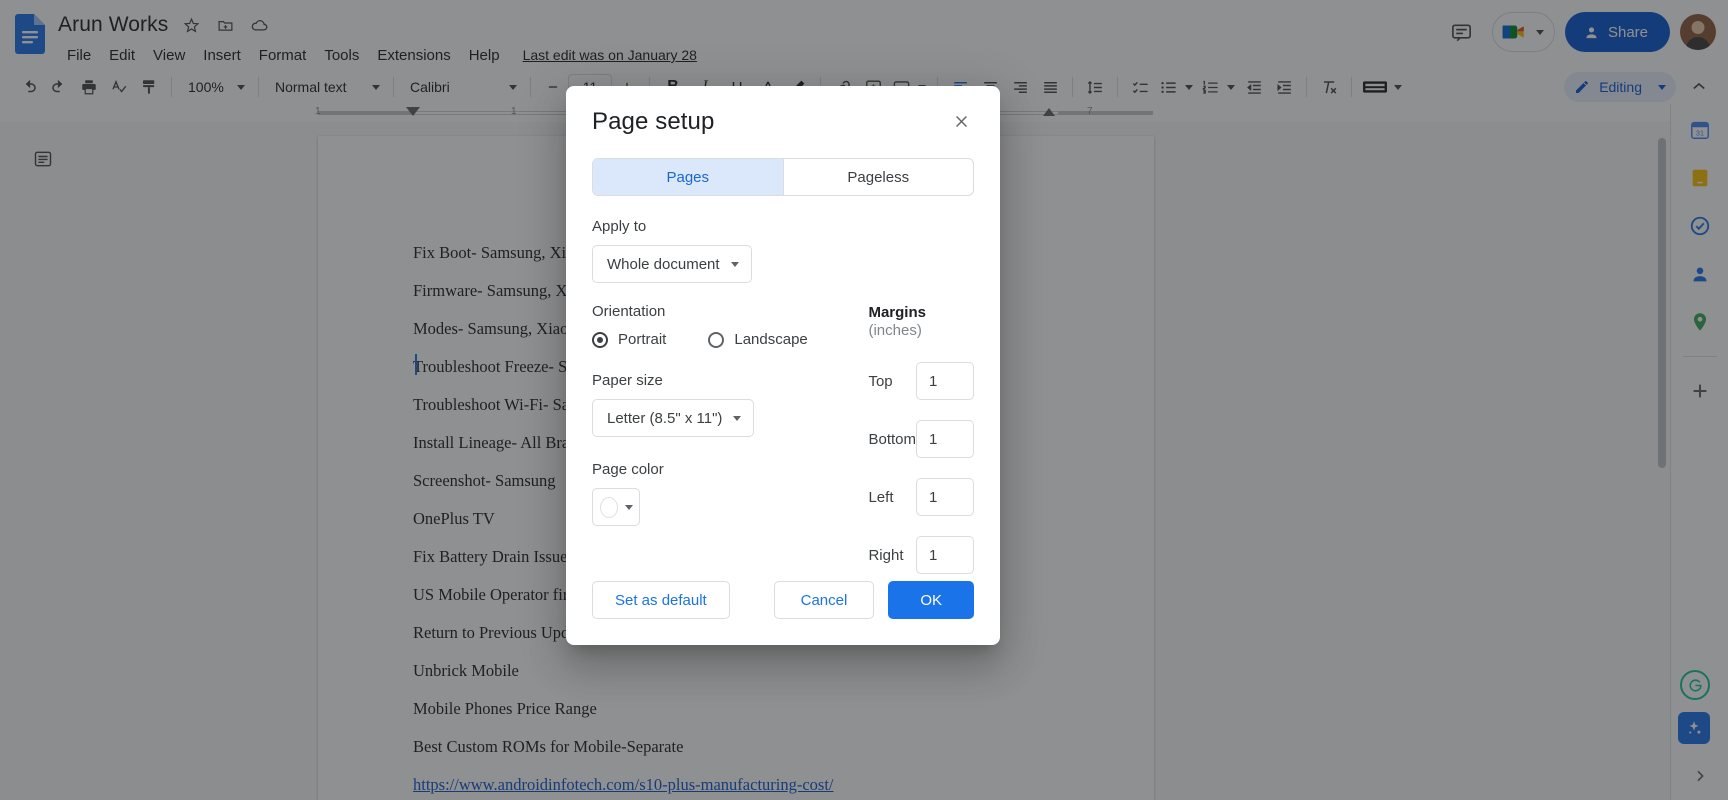 The image size is (1728, 800). Describe the element at coordinates (931, 600) in the screenshot. I see `ok-button: OK` at that location.